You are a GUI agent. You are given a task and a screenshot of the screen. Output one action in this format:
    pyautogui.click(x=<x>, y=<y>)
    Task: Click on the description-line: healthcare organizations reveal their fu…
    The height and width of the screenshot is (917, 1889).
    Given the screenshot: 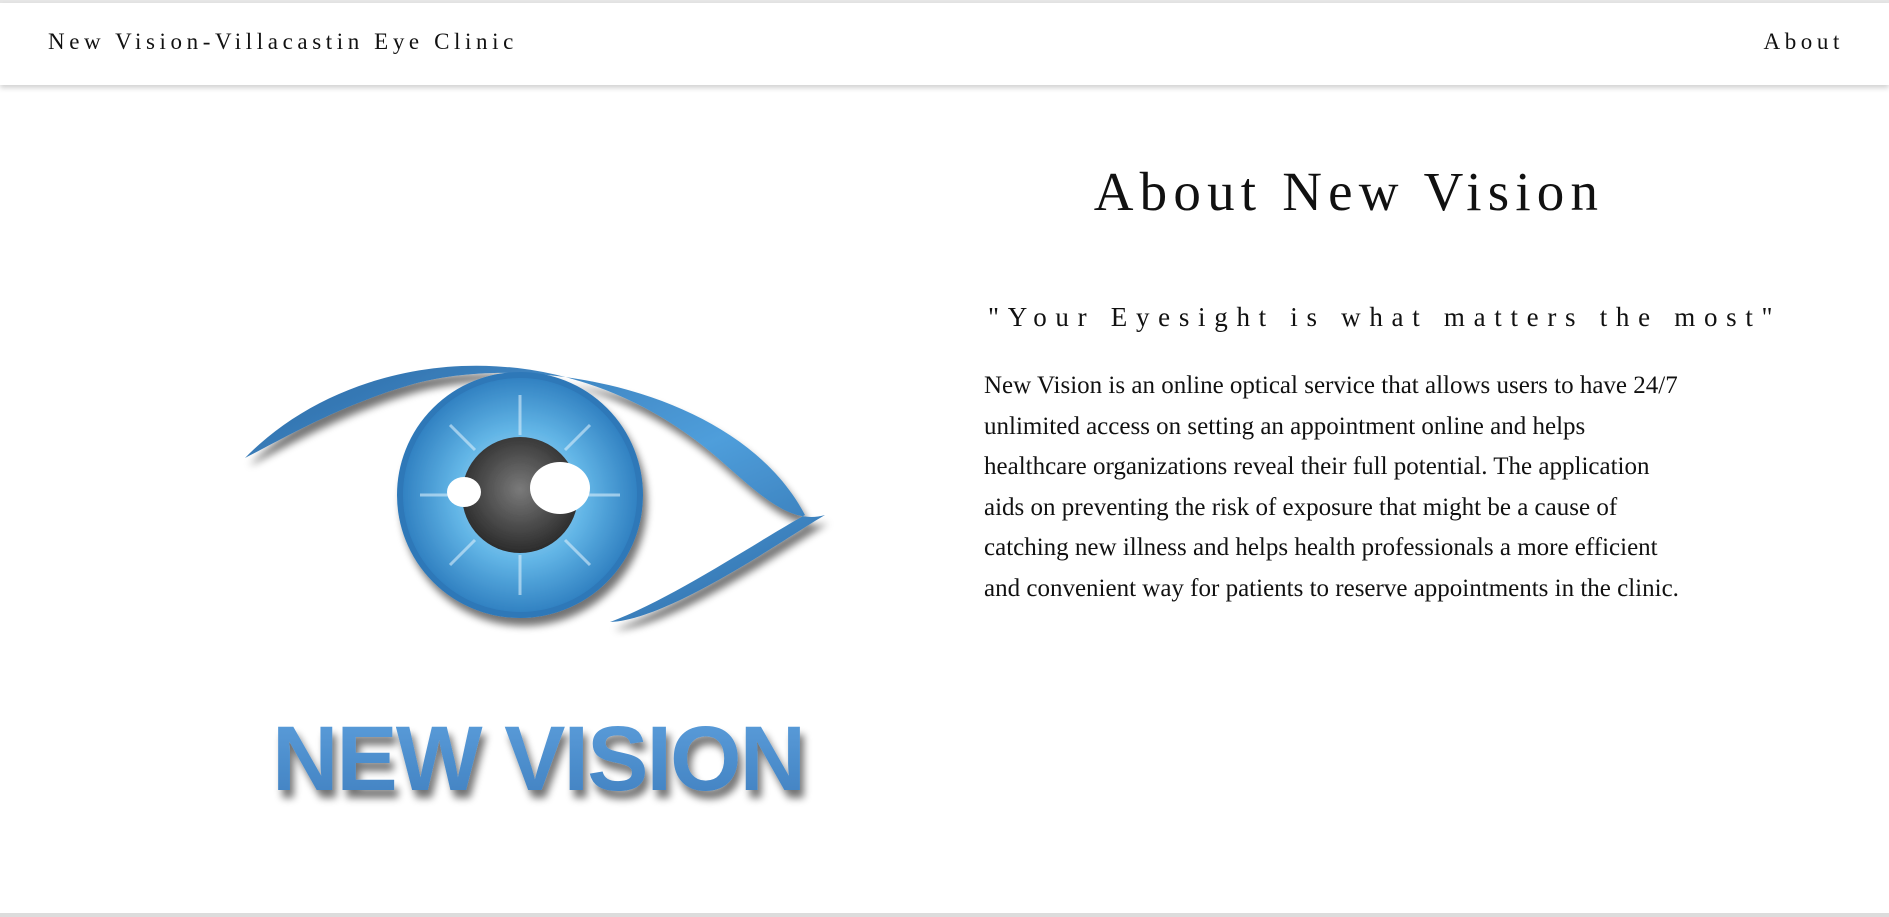 What is the action you would take?
    pyautogui.click(x=1317, y=466)
    